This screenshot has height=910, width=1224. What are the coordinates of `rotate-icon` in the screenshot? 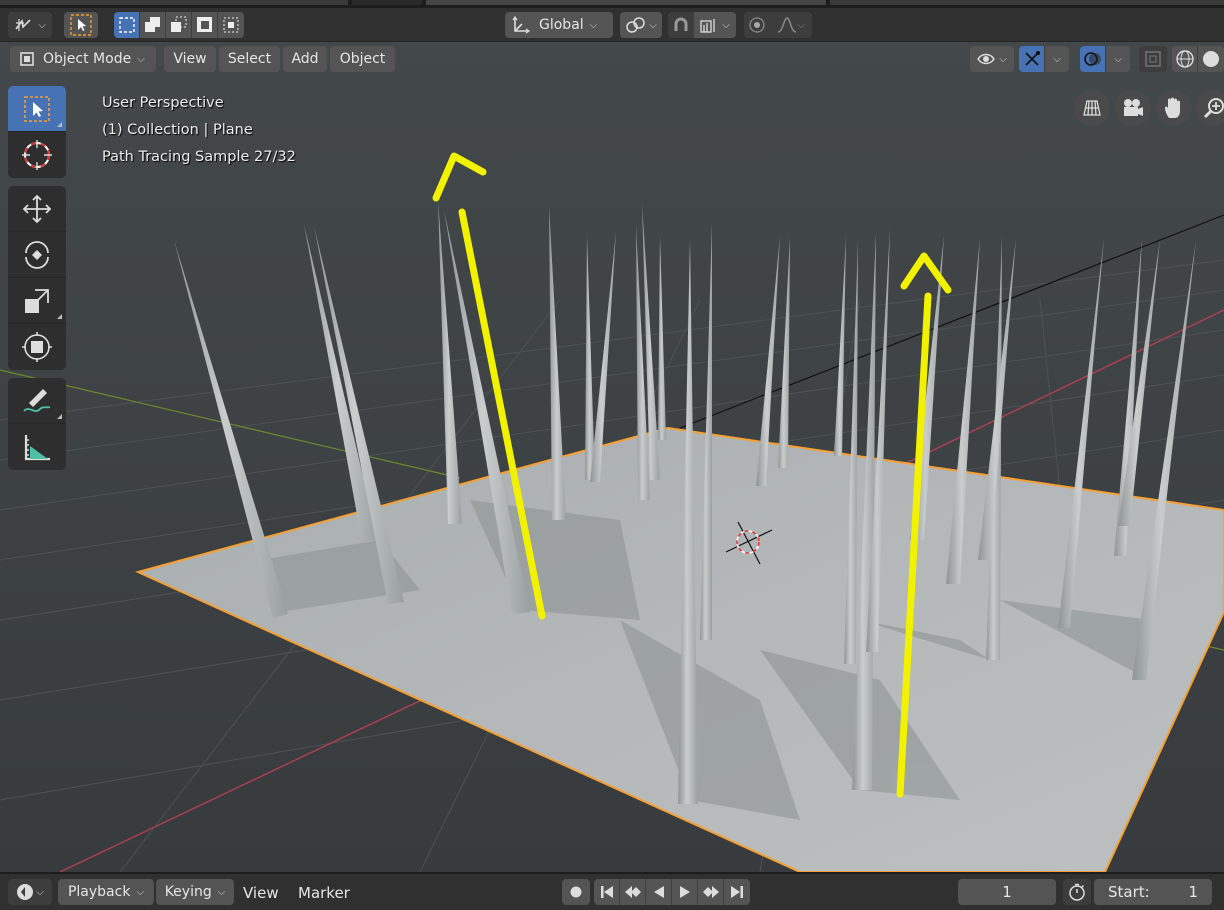 It's located at (37, 254).